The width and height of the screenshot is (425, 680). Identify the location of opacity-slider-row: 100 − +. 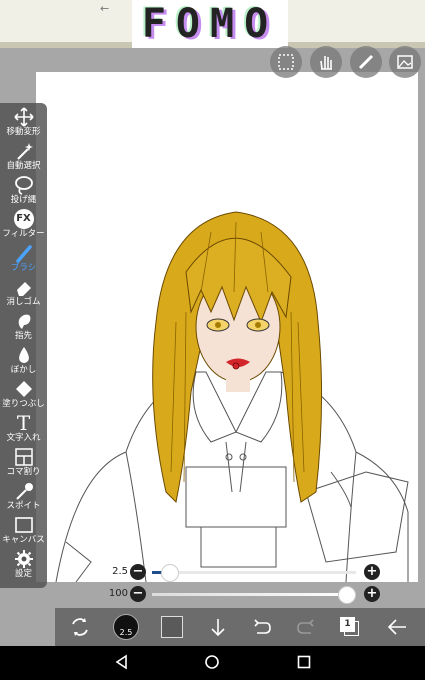
(241, 595).